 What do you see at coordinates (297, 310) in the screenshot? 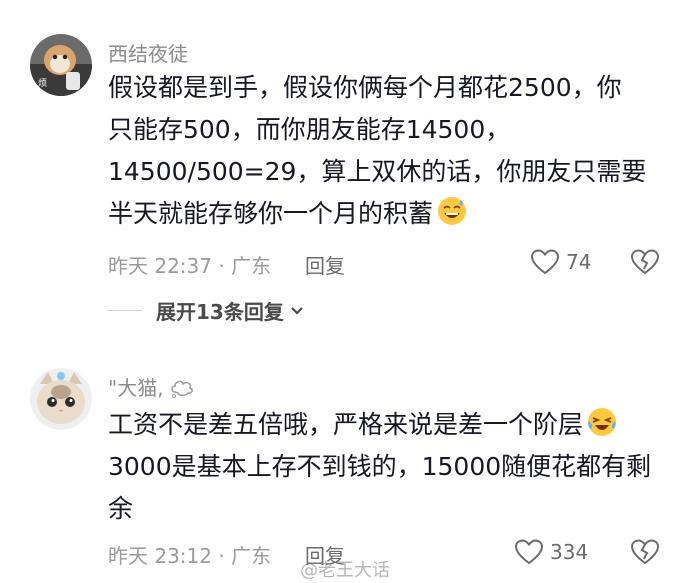
I see `chevron-down-icon` at bounding box center [297, 310].